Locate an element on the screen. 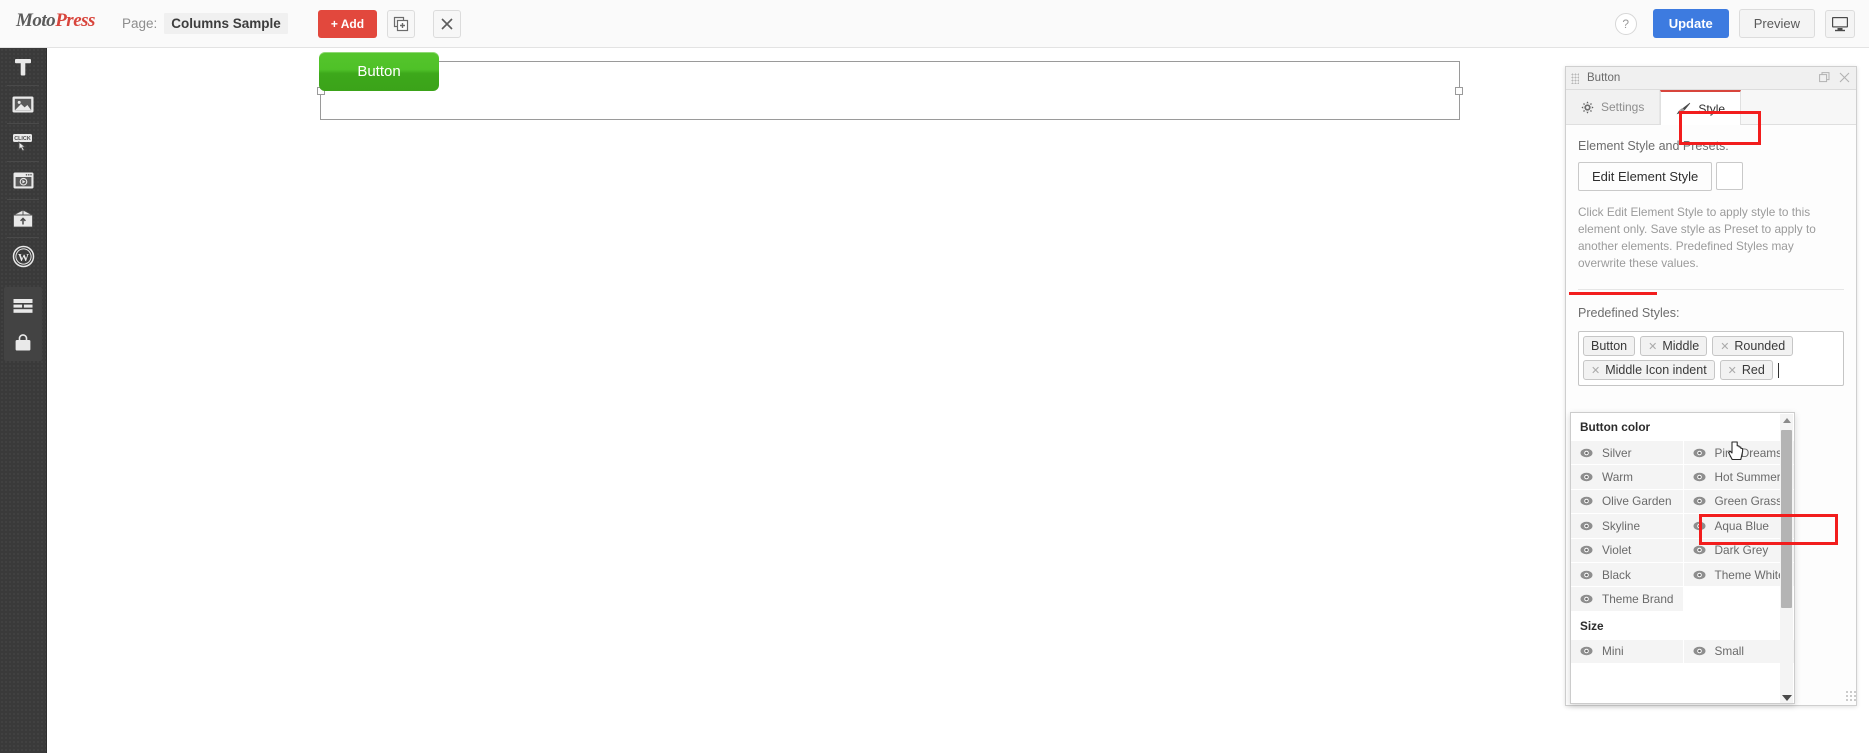 Image resolution: width=1869 pixels, height=753 pixels. dropdown-group-items: Mini Small is located at coordinates (1682, 652).